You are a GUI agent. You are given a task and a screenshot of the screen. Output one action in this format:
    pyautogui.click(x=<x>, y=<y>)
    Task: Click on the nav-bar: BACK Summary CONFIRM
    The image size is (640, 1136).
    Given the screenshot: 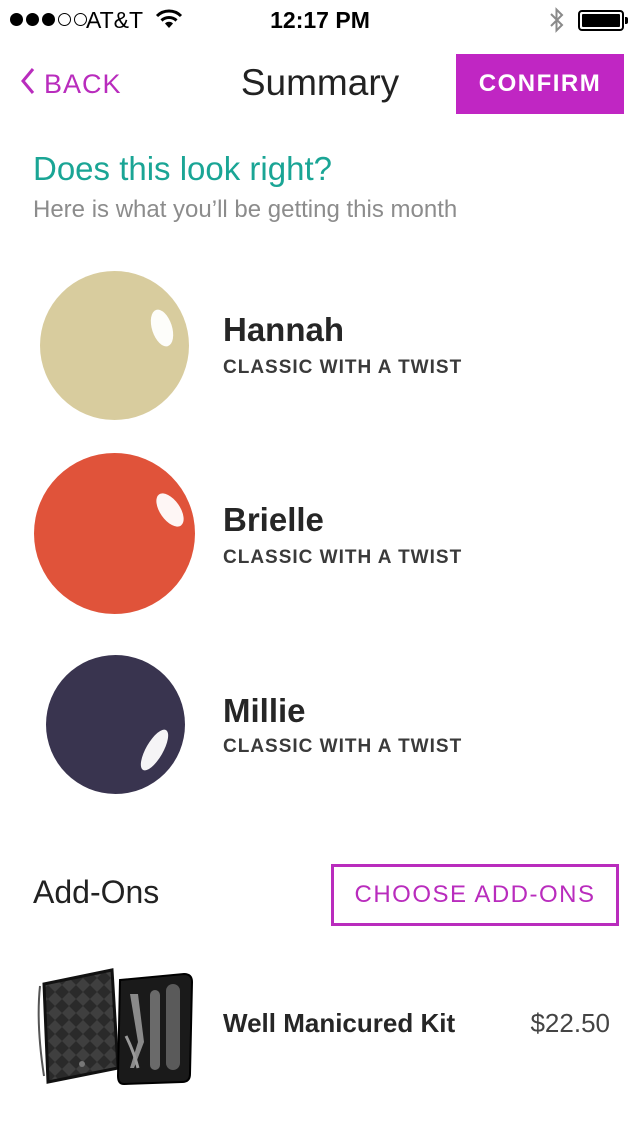 What is the action you would take?
    pyautogui.click(x=320, y=84)
    